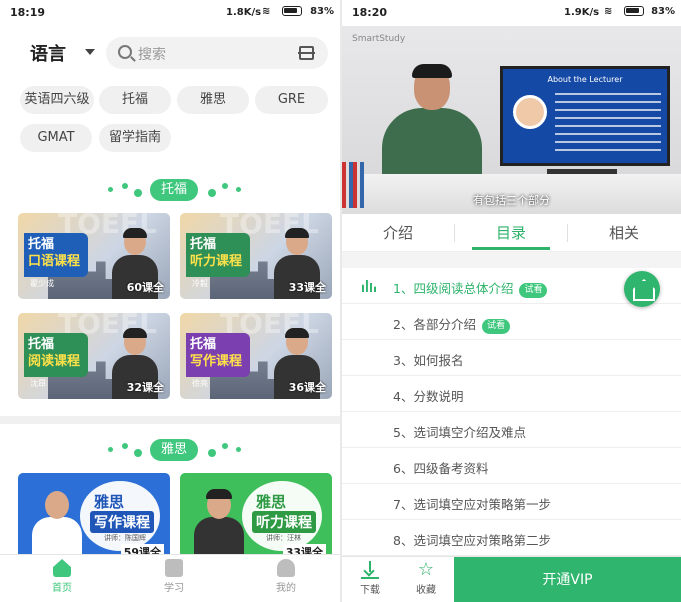  What do you see at coordinates (306, 53) in the screenshot?
I see `scan-icon` at bounding box center [306, 53].